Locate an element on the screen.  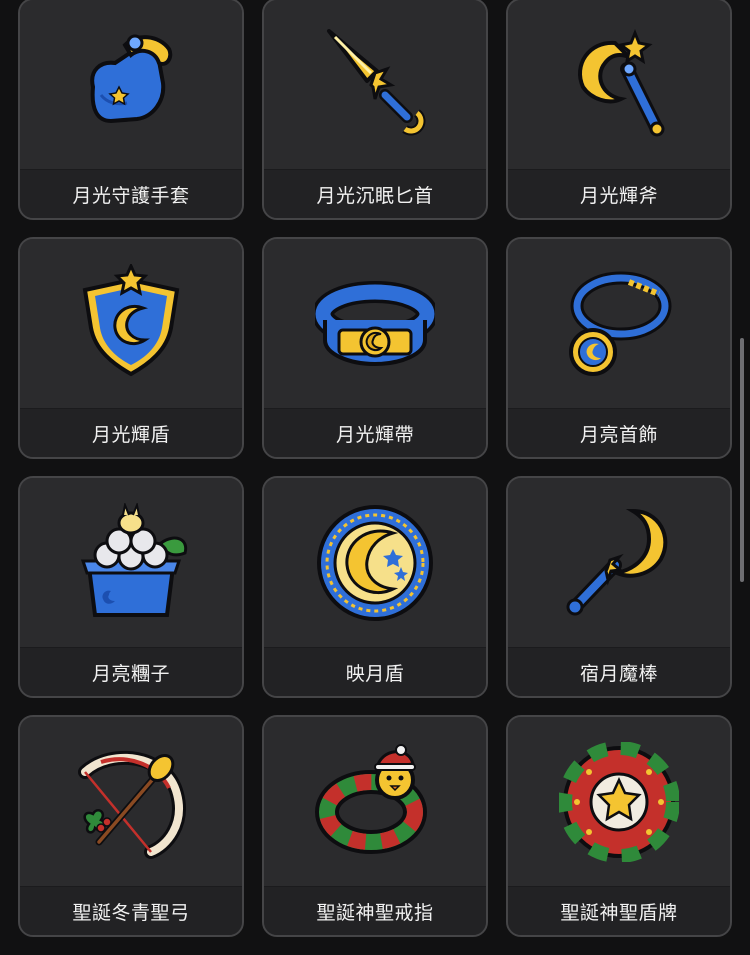
item-card: 月光守護手套 is located at coordinates (131, 110).